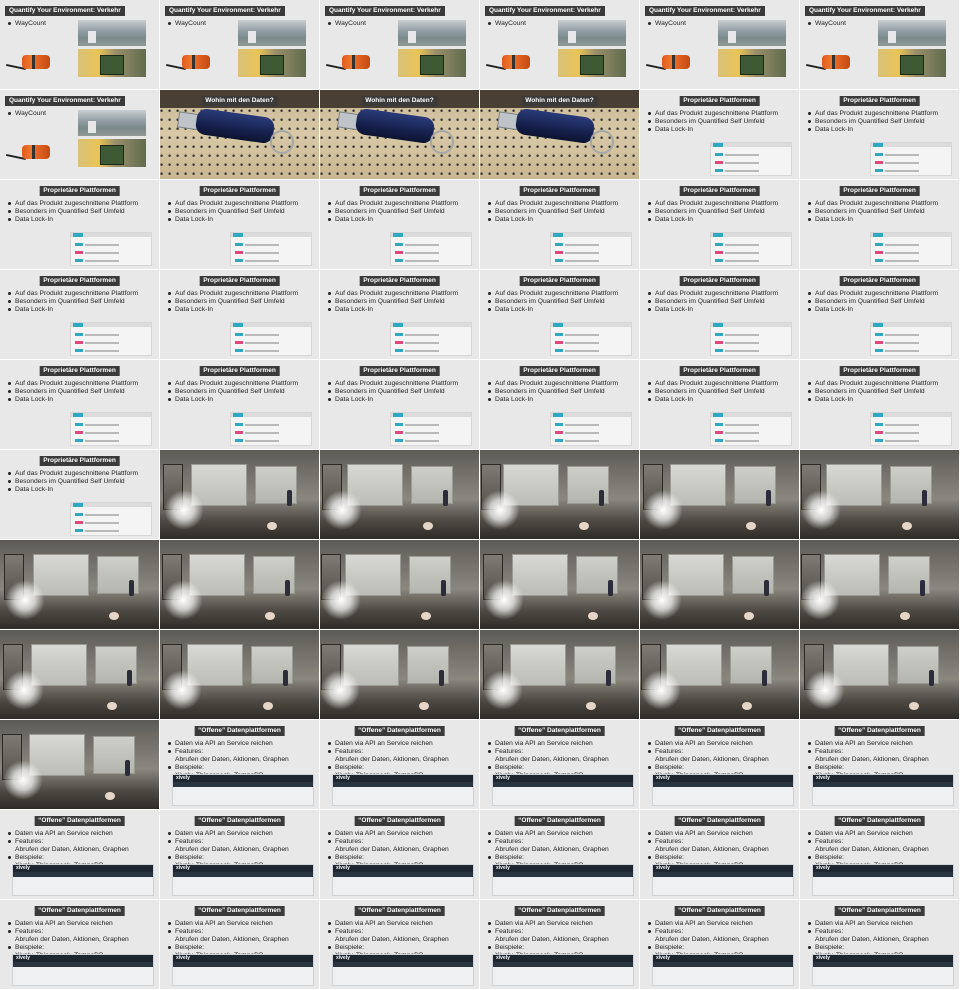 Image resolution: width=960 pixels, height=990 pixels. Describe the element at coordinates (340, 600) in the screenshot. I see `light-glare` at that location.